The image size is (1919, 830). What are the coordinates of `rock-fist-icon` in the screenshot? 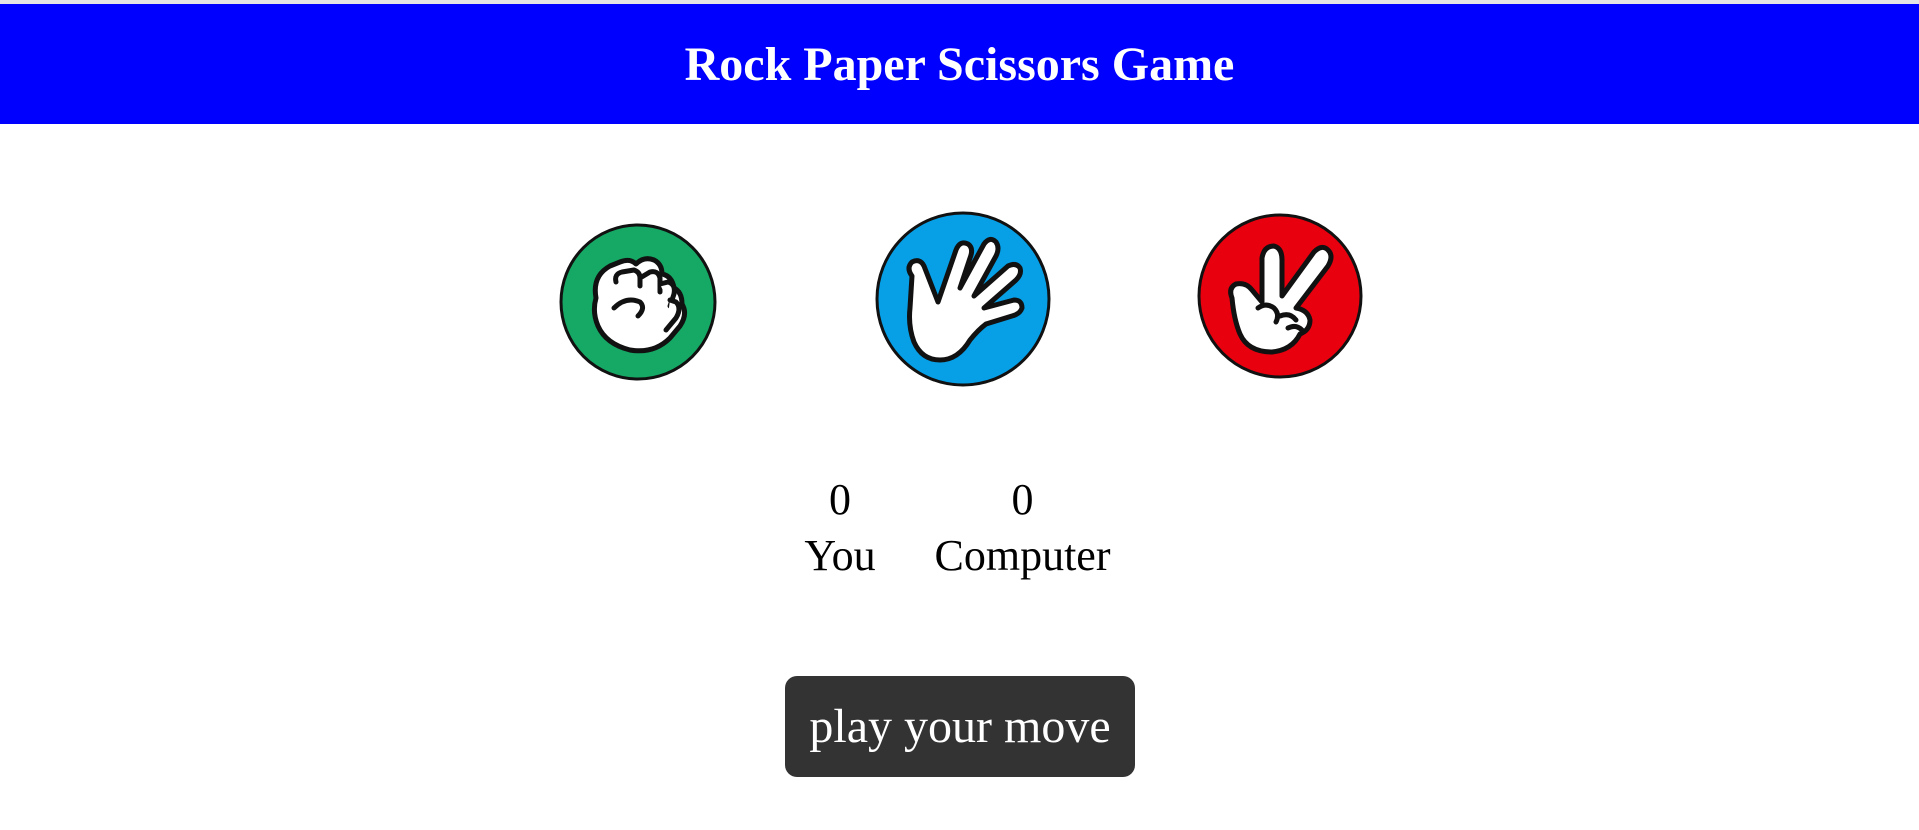 It's located at (638, 302).